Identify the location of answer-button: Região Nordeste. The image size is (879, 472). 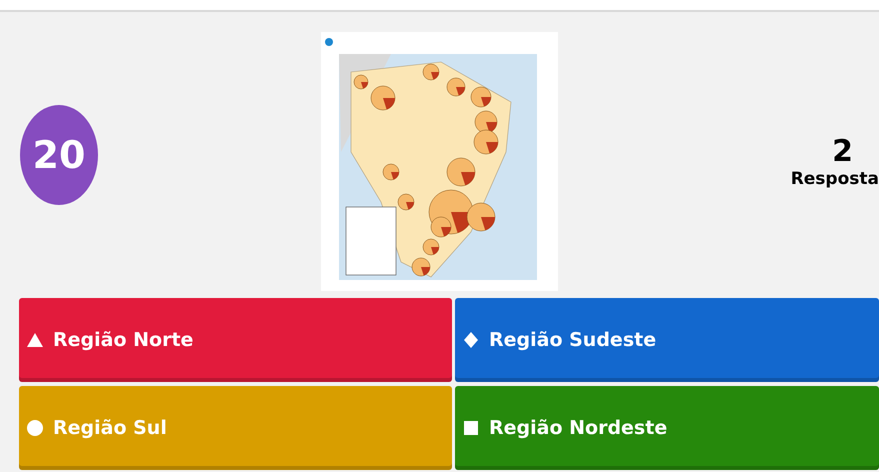
(667, 428).